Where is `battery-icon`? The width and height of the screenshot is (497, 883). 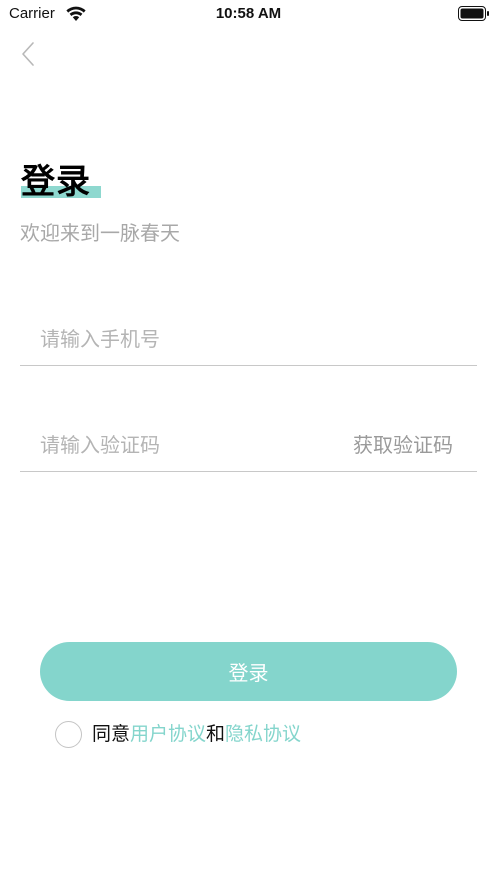 battery-icon is located at coordinates (473, 13).